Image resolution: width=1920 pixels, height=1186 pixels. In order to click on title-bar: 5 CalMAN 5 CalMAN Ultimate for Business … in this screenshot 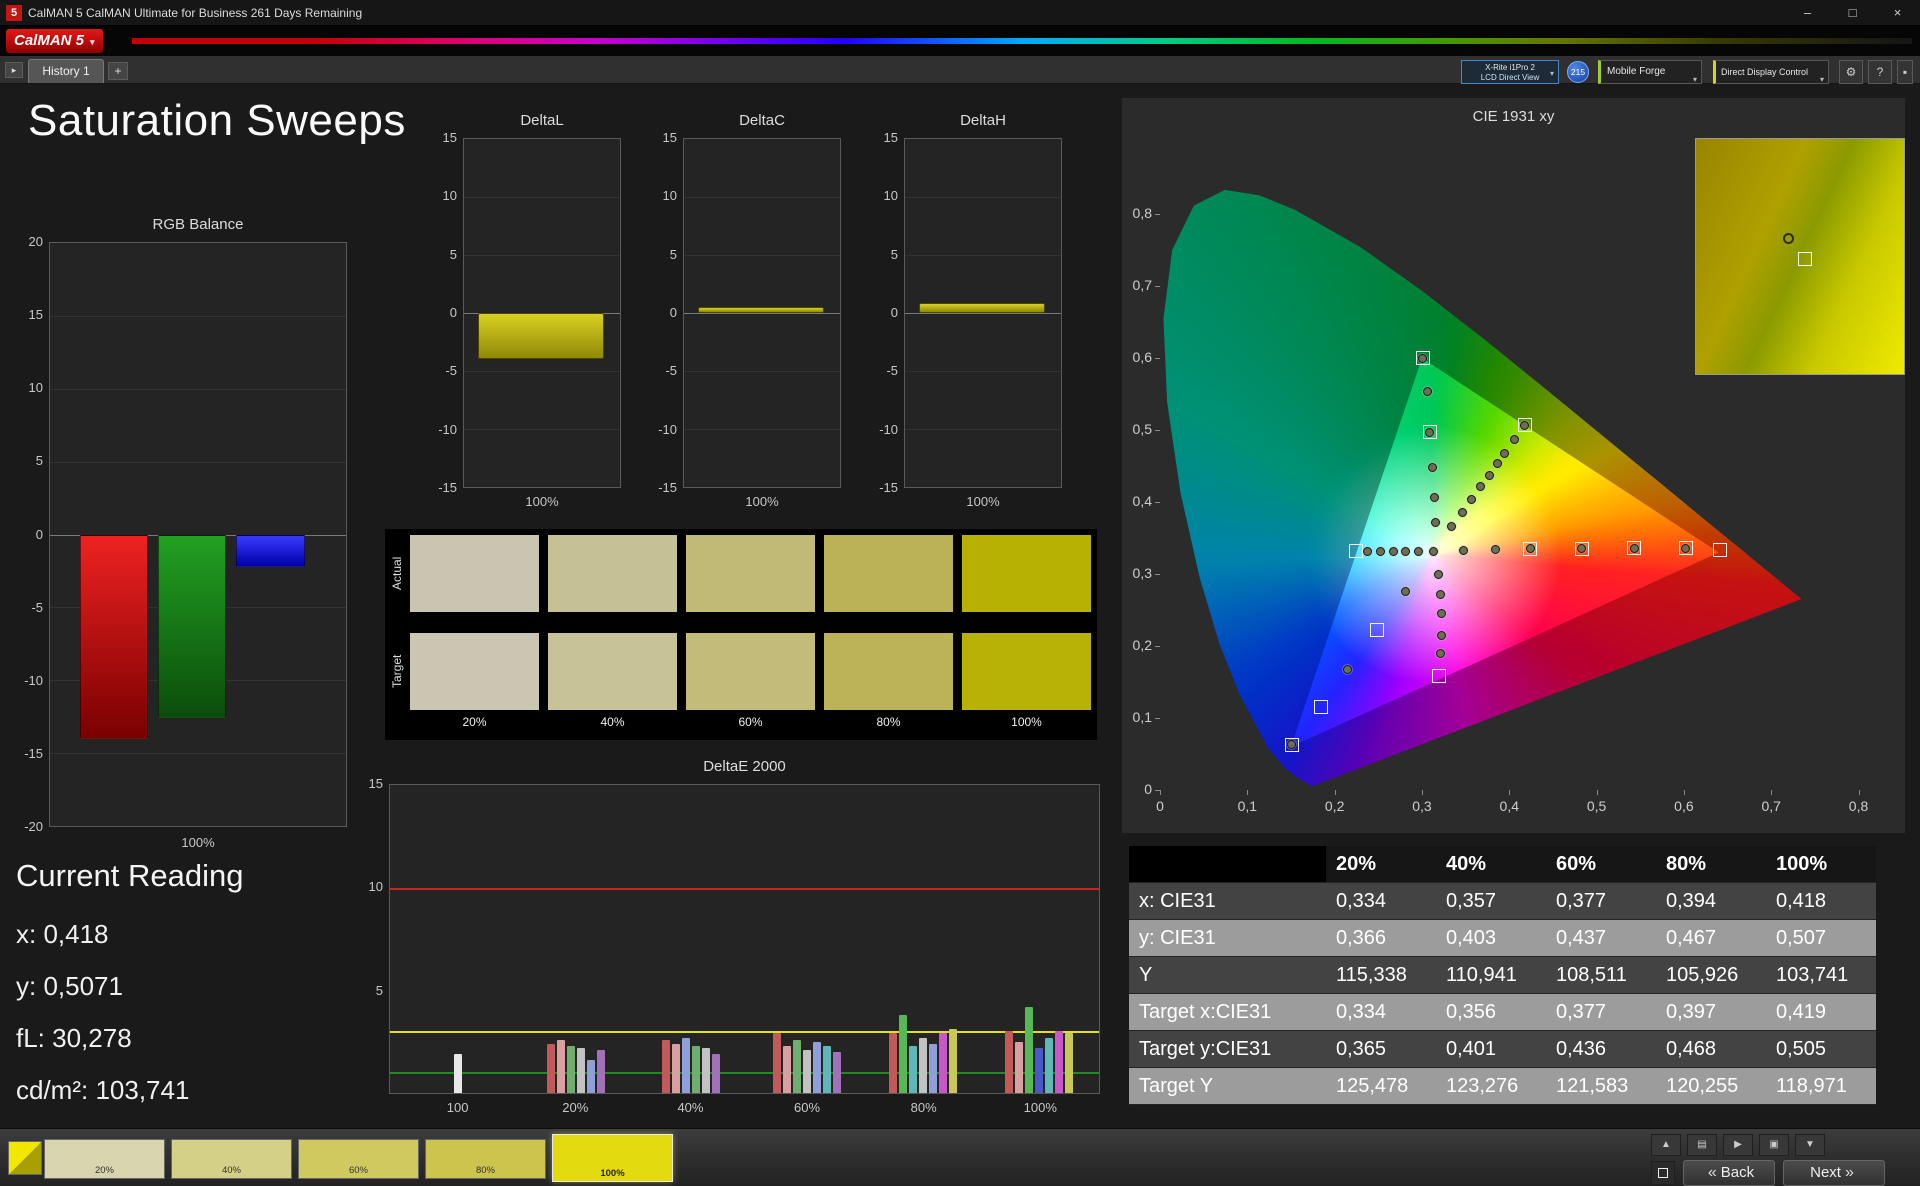, I will do `click(960, 13)`.